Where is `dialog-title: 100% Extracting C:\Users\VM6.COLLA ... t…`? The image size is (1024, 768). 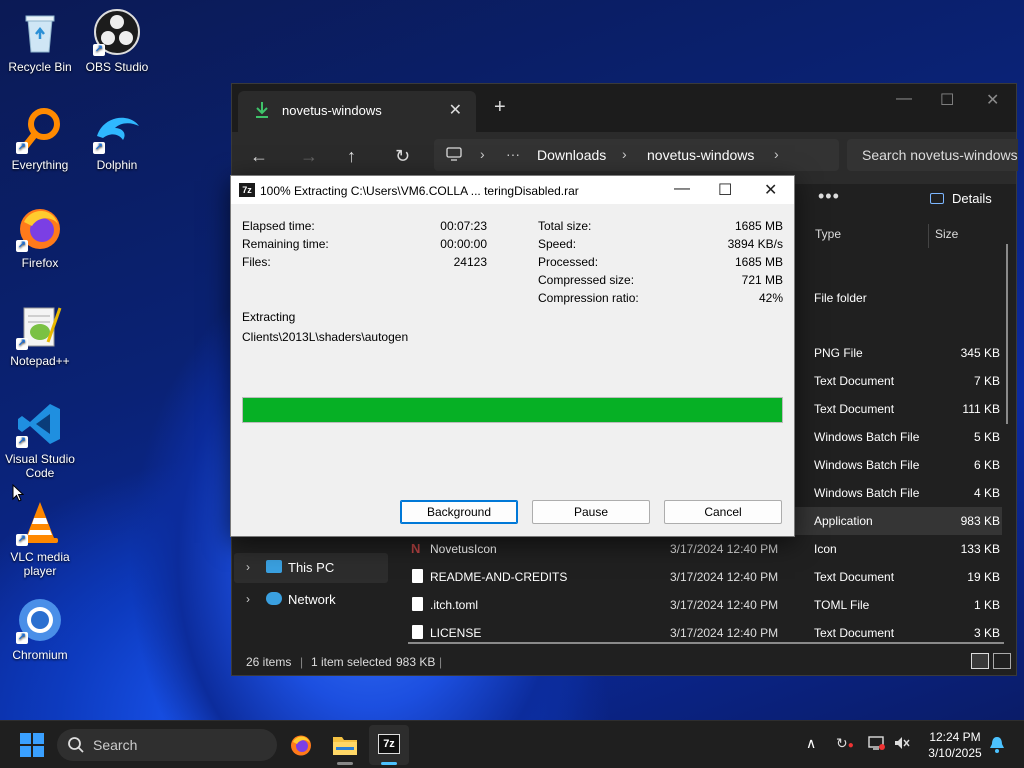
dialog-title: 100% Extracting C:\Users\VM6.COLLA ... t… is located at coordinates (419, 191).